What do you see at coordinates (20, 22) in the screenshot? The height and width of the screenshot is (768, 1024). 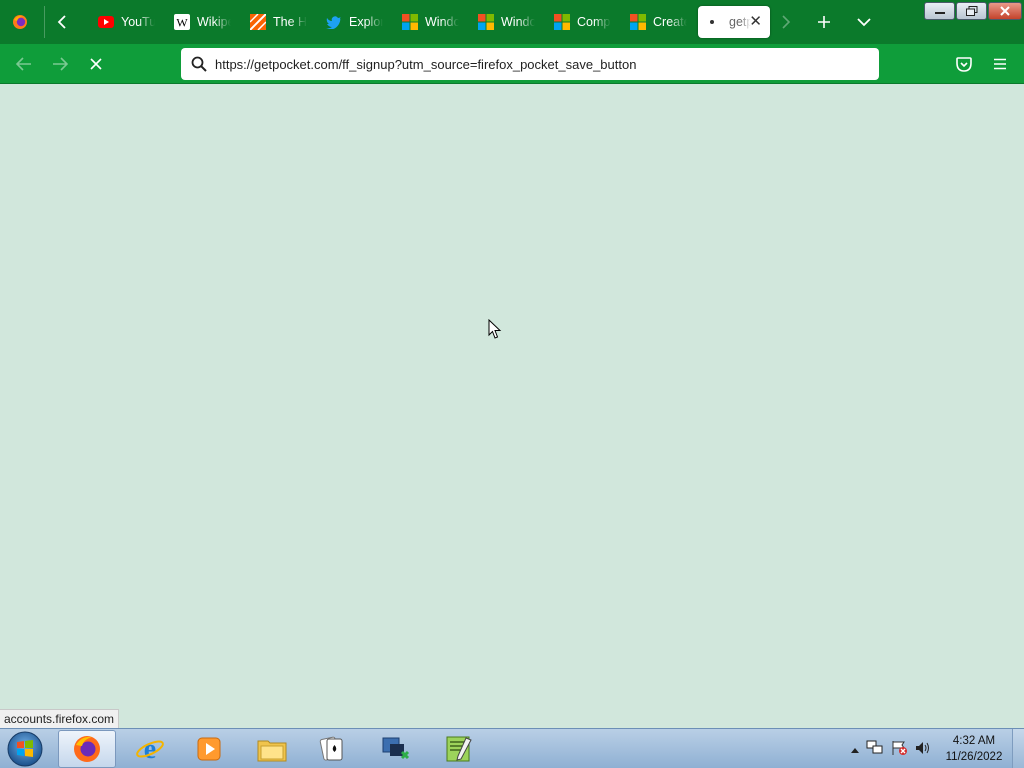 I see `firefox-logo-icon` at bounding box center [20, 22].